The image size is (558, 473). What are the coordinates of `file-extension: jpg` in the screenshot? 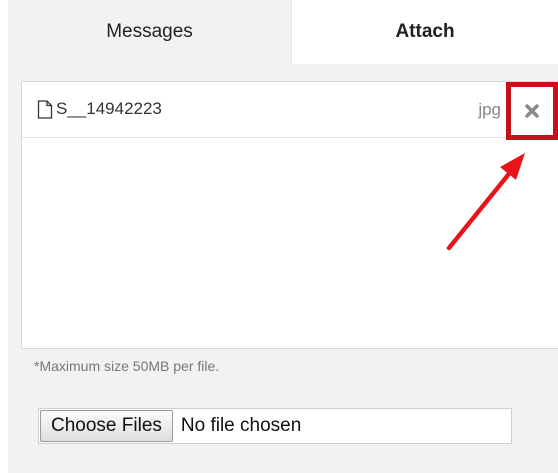 It's located at (489, 109).